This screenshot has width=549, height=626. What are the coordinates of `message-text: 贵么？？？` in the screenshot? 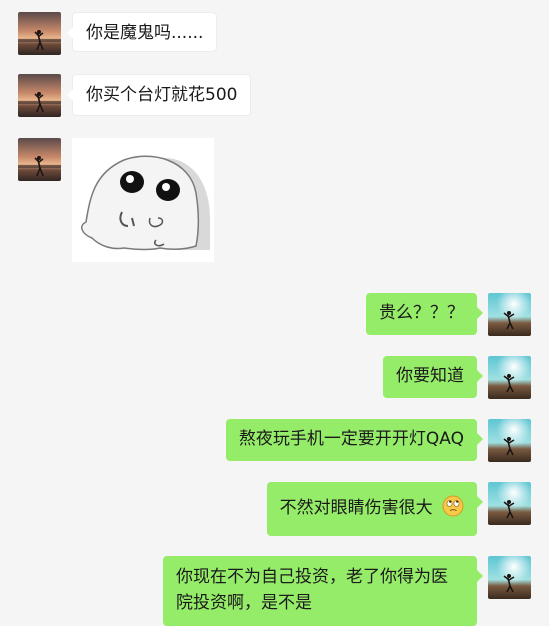 It's located at (421, 313).